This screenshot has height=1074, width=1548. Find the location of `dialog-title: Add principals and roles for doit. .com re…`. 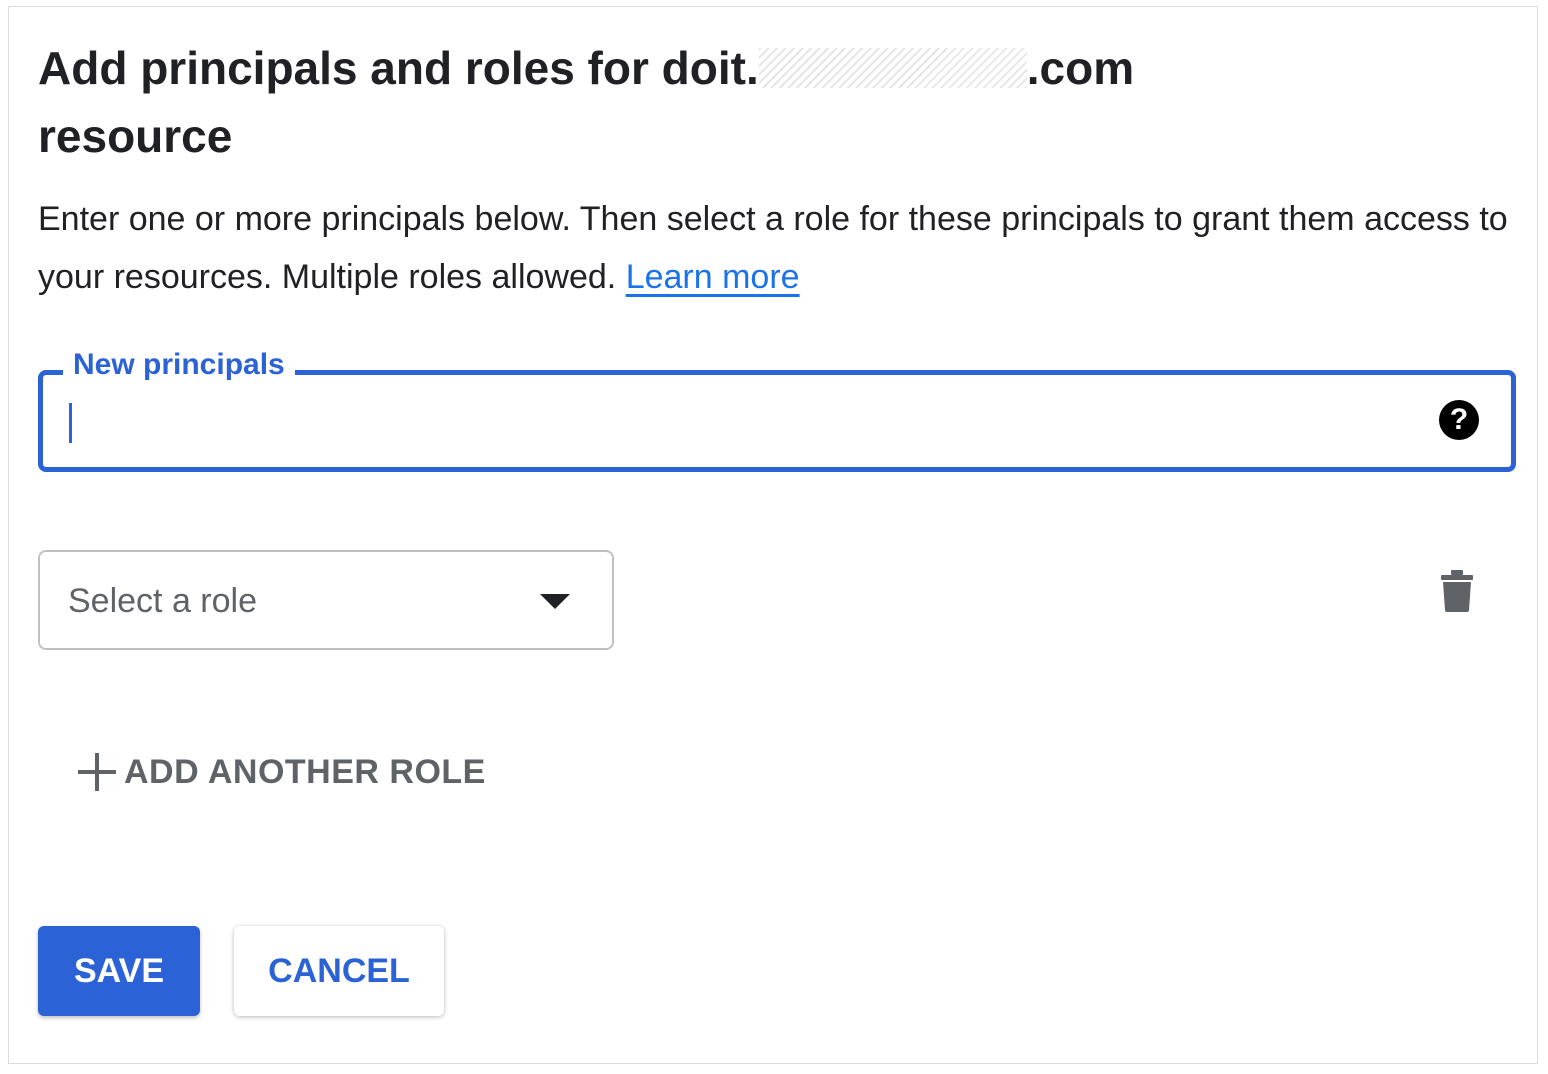

dialog-title: Add principals and roles for doit. .com re… is located at coordinates (773, 102).